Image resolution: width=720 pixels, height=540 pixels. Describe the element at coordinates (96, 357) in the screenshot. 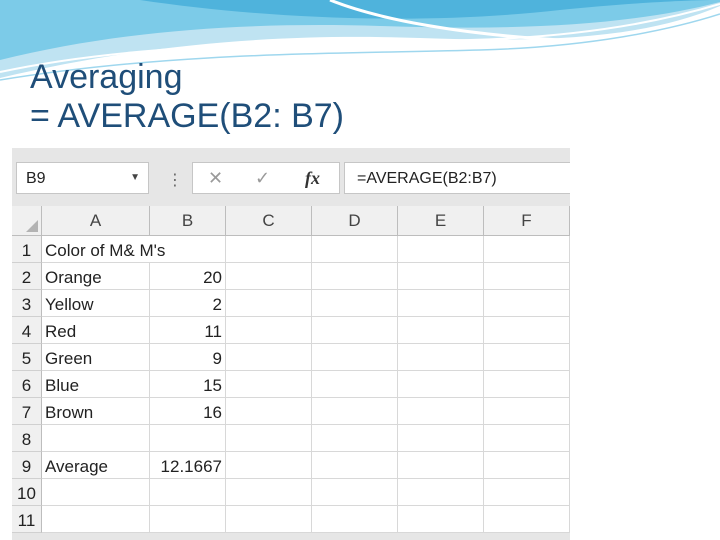

I see `cell-a5: Green` at that location.